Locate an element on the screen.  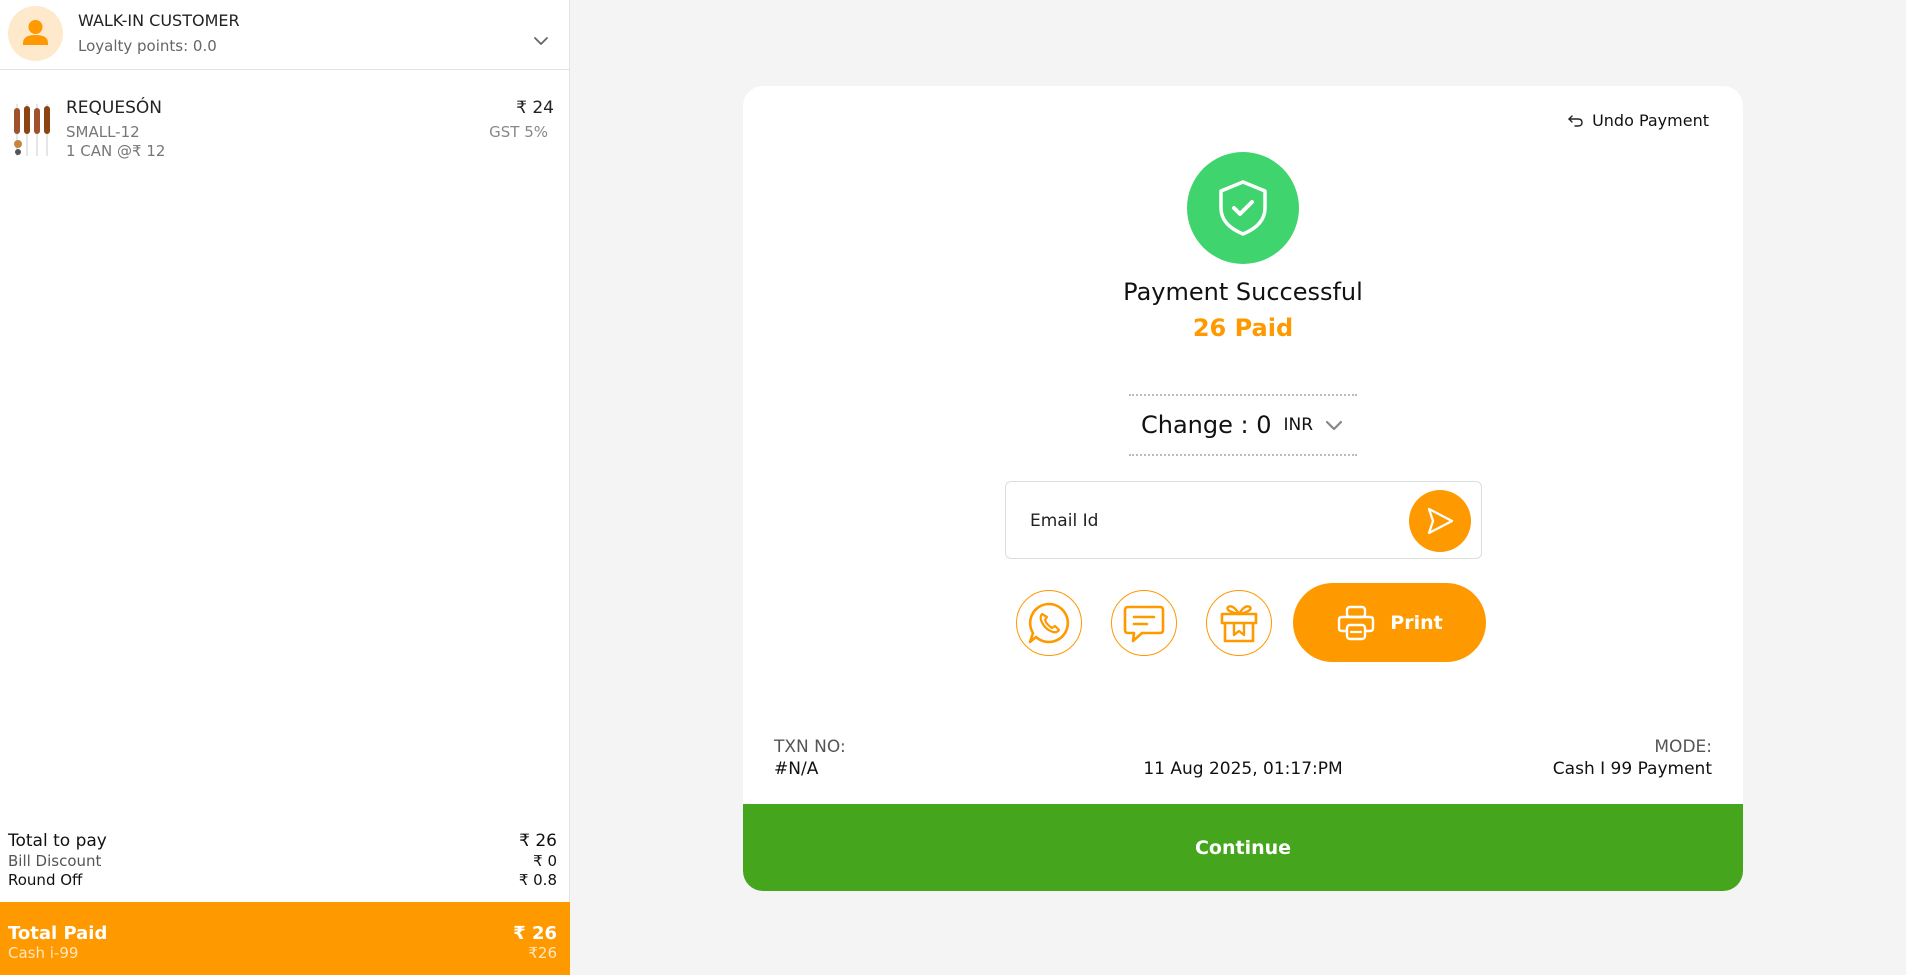
total-label: Total to pay is located at coordinates (57, 841).